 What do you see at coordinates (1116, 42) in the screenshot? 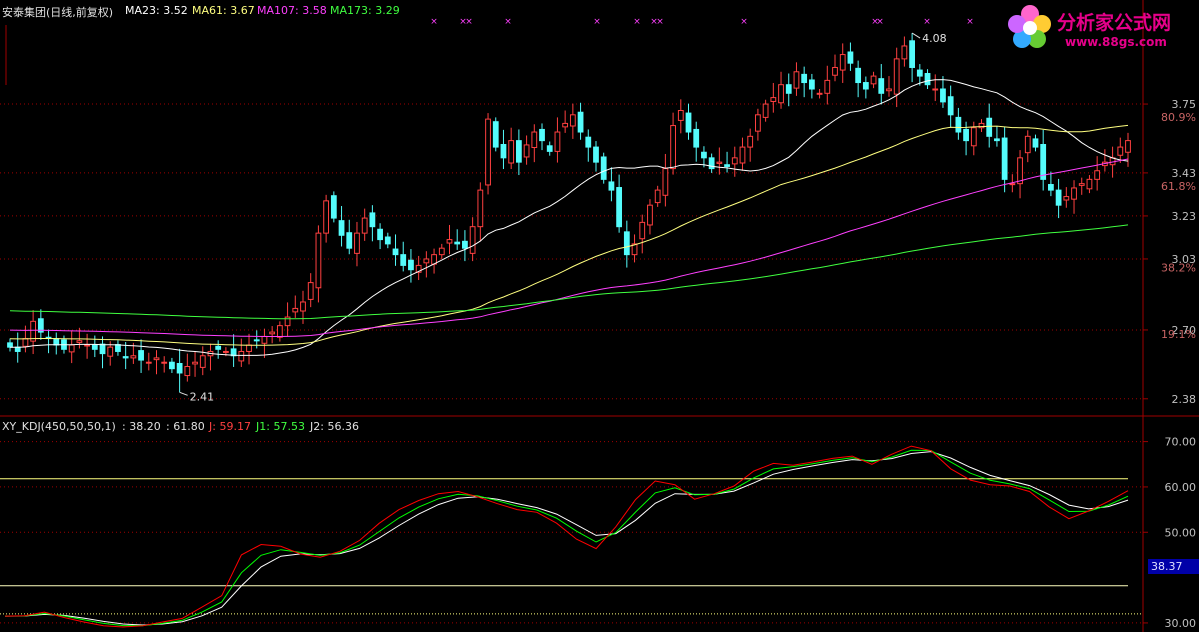
I see `logo-url: www.88gs.com` at bounding box center [1116, 42].